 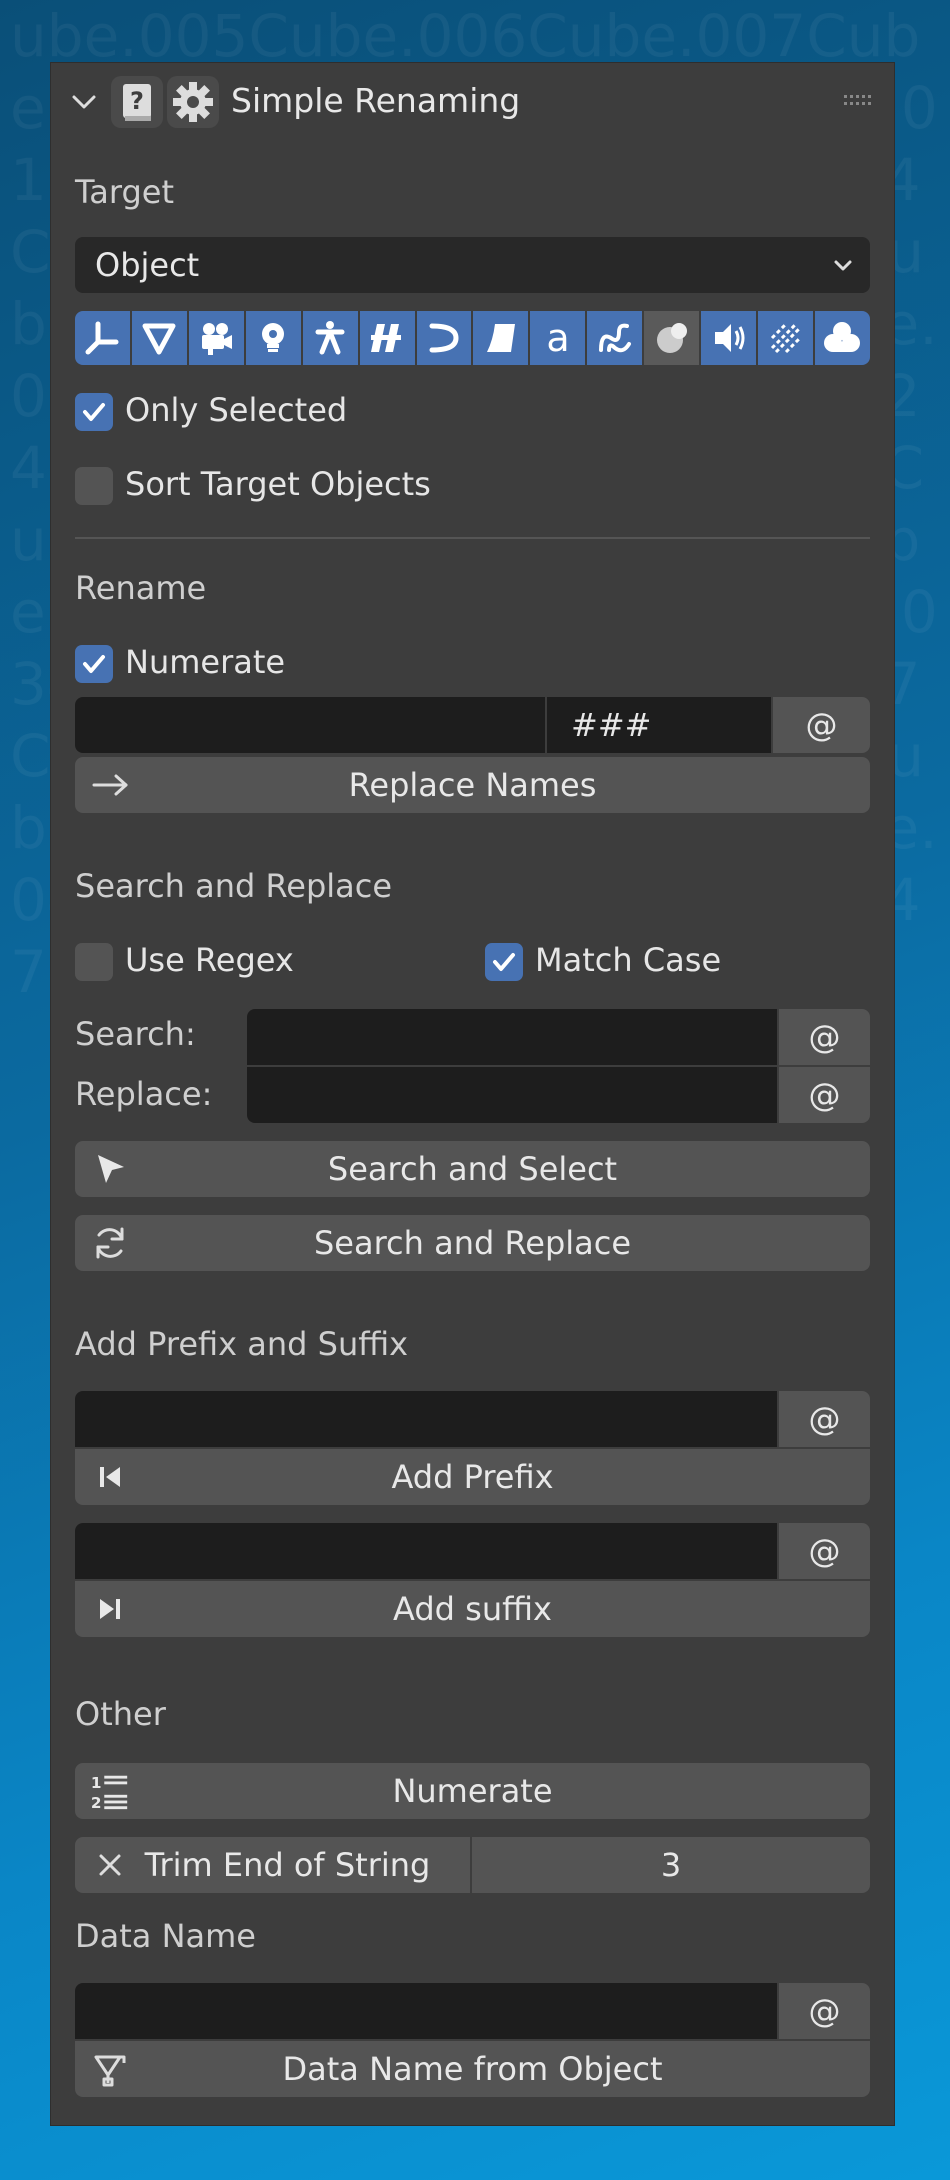 What do you see at coordinates (110, 1609) in the screenshot?
I see `skip-to-end-icon` at bounding box center [110, 1609].